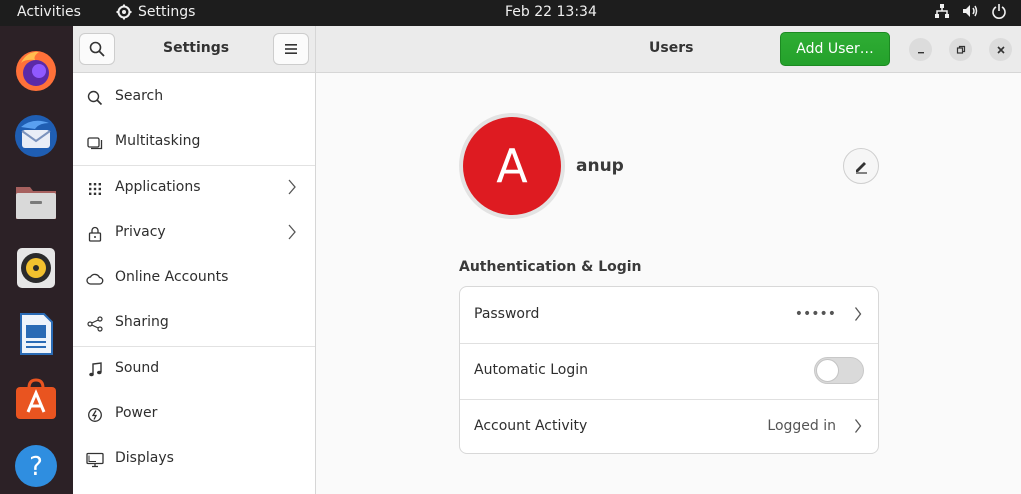  I want to click on password-row: Password •••••, so click(669, 315).